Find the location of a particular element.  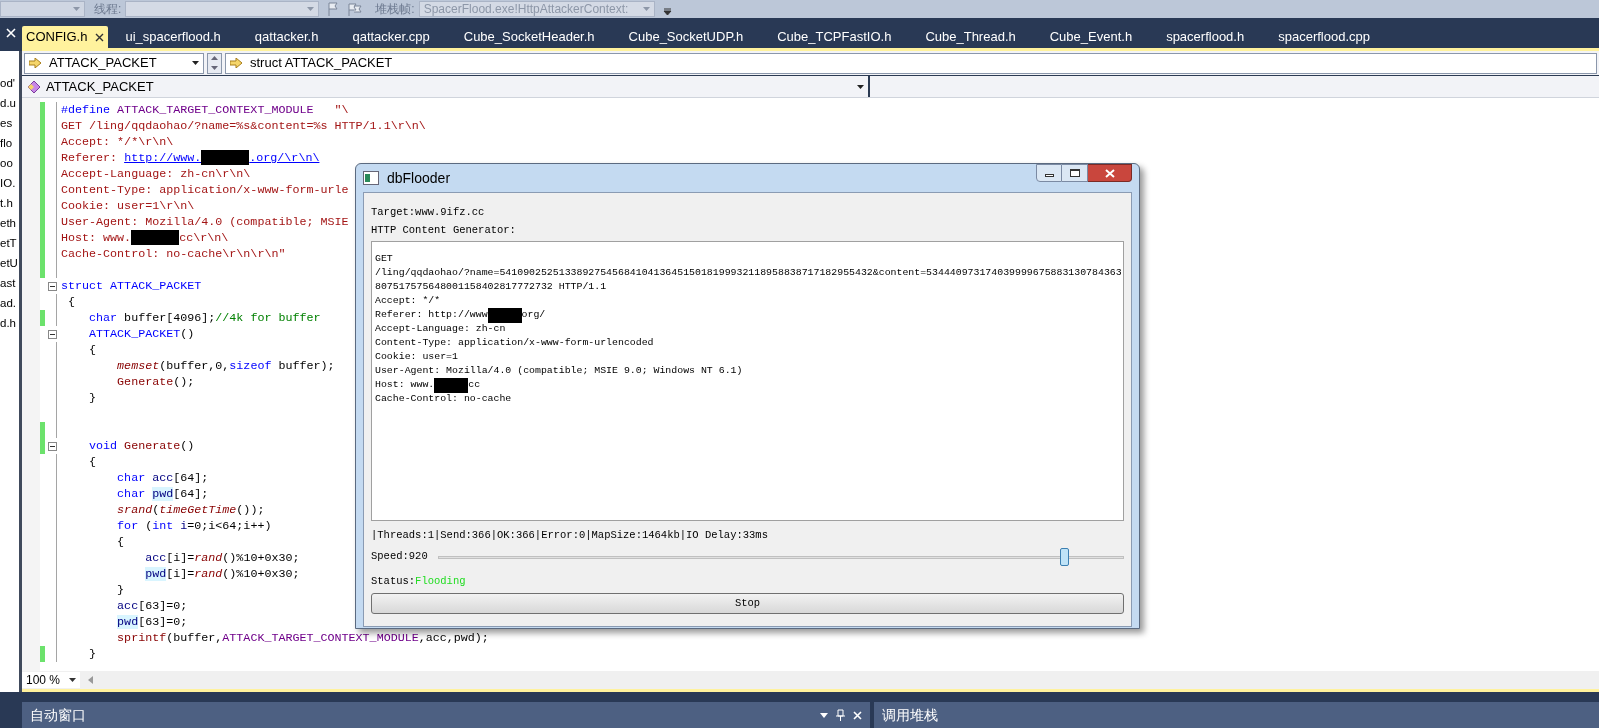

file-tab: Cube_Thread.h is located at coordinates (970, 37).